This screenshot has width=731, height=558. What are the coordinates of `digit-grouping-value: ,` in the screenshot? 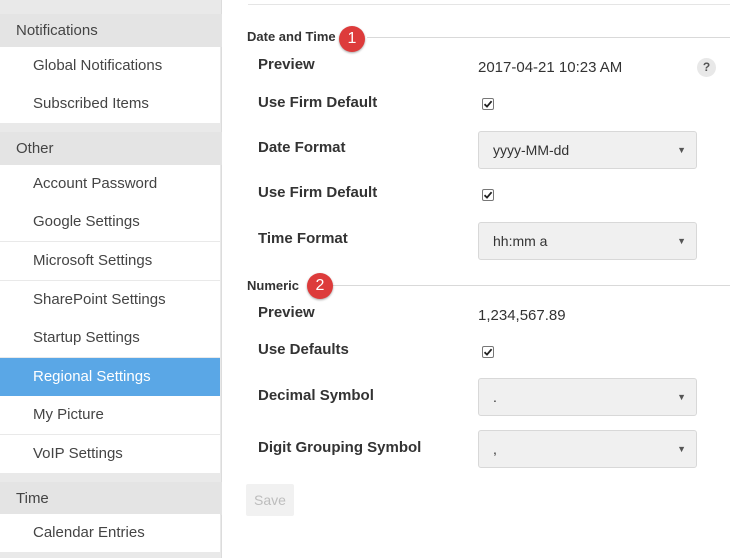 It's located at (495, 449).